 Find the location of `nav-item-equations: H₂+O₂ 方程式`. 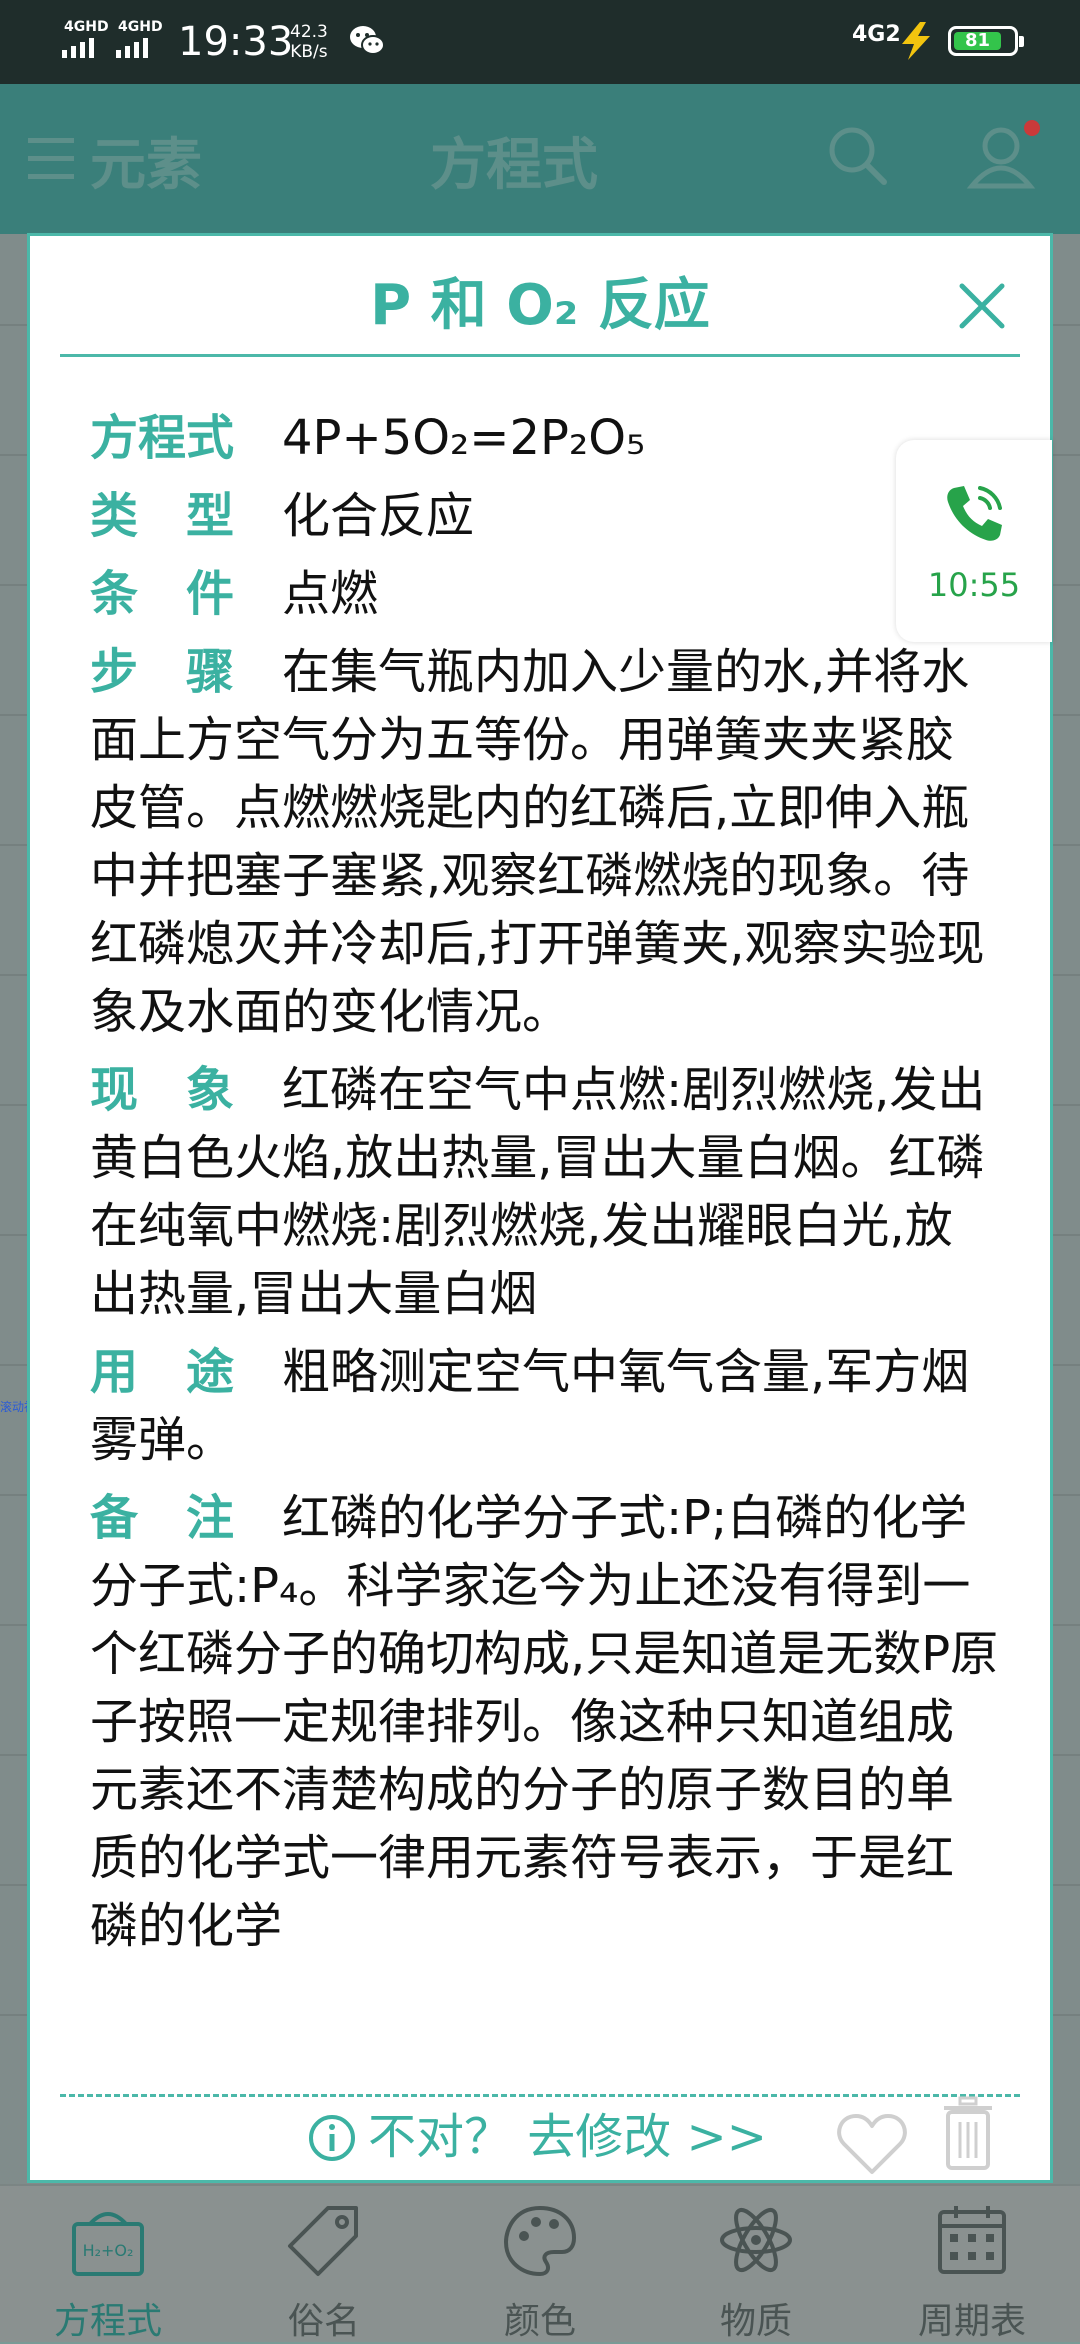

nav-item-equations: H₂+O₂ 方程式 is located at coordinates (108, 2264).